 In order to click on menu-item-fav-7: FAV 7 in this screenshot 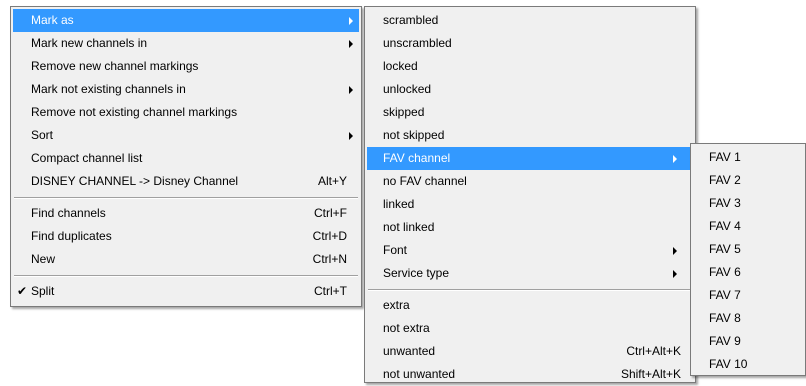, I will do `click(748, 295)`.